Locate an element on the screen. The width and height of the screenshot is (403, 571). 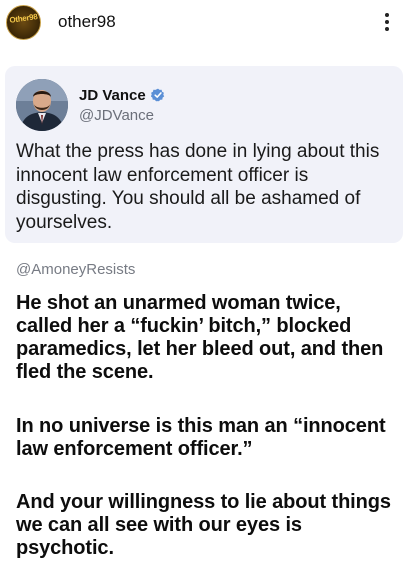
reply-author-handle: @AmoneyResists is located at coordinates (75, 269).